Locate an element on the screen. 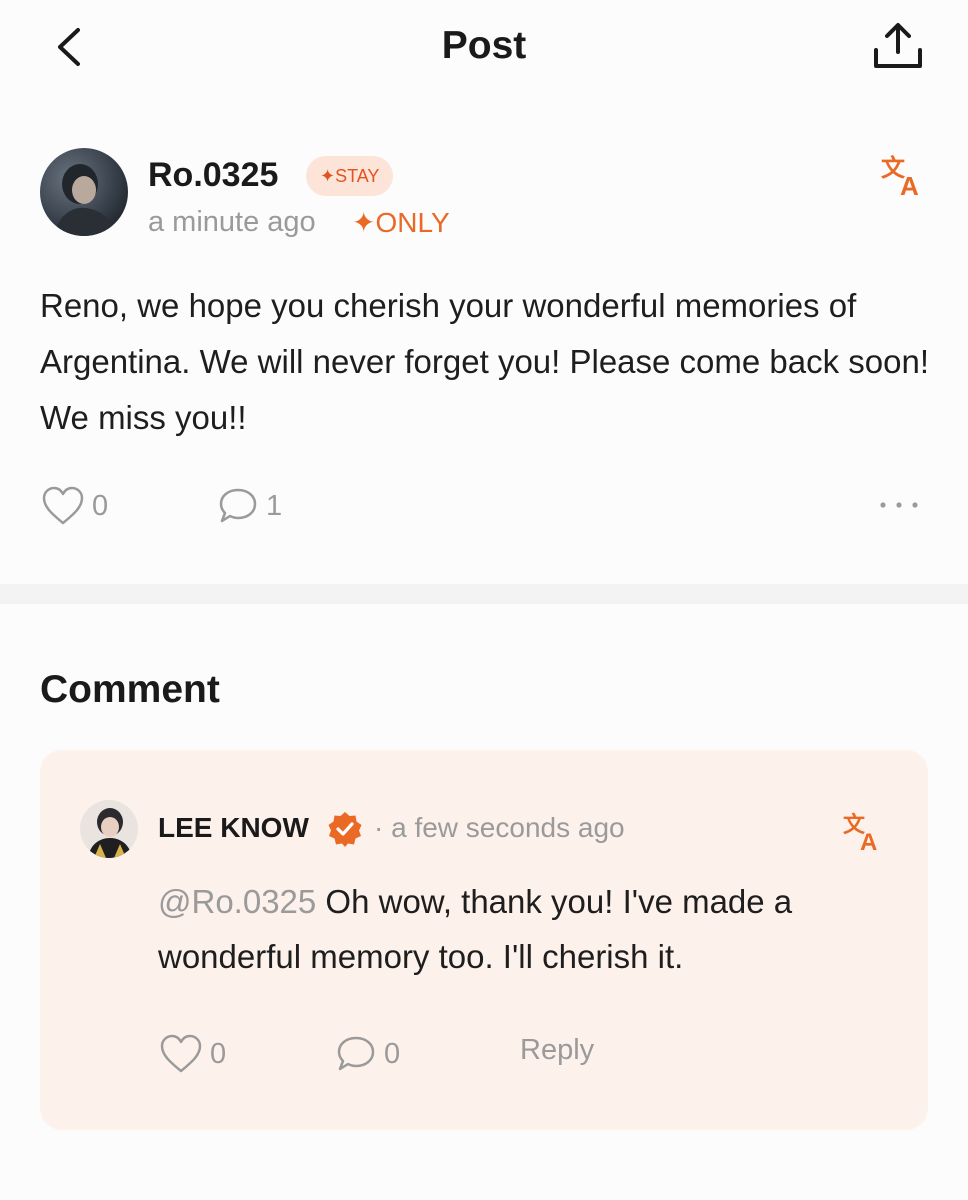 Image resolution: width=968 pixels, height=1200 pixels. page-title: Post is located at coordinates (484, 45).